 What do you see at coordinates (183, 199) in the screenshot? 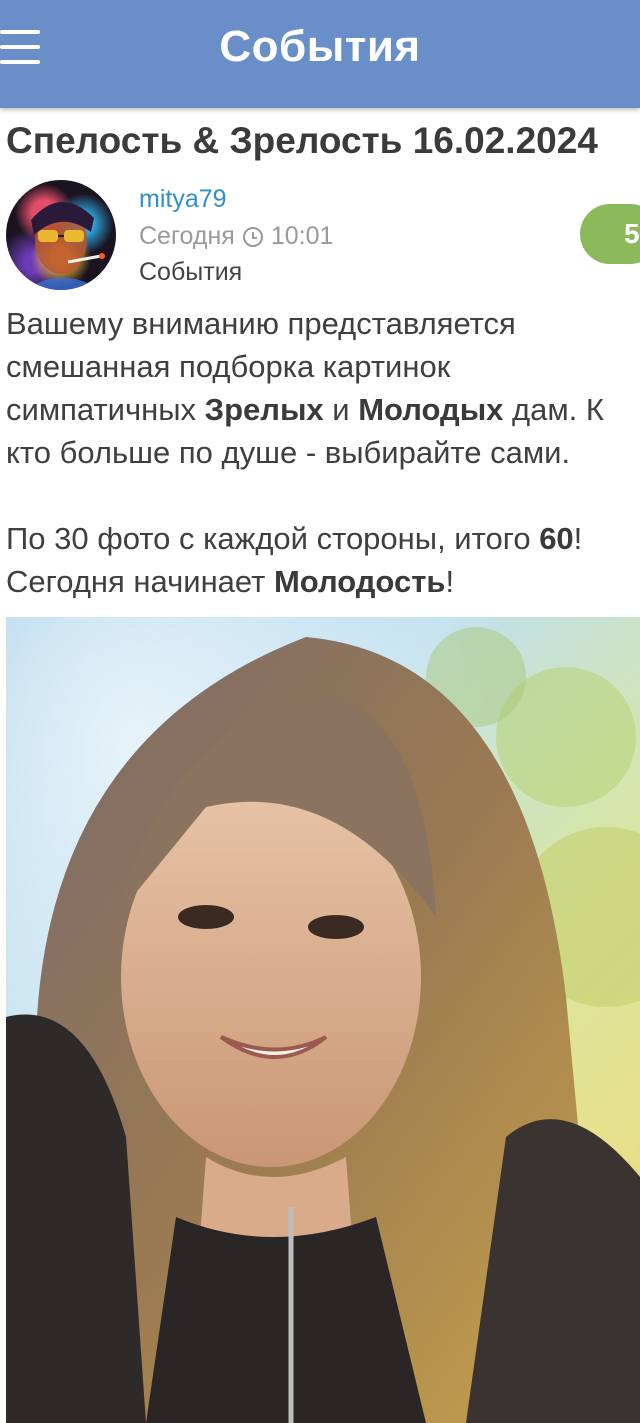
I see `author-link: mitya79` at bounding box center [183, 199].